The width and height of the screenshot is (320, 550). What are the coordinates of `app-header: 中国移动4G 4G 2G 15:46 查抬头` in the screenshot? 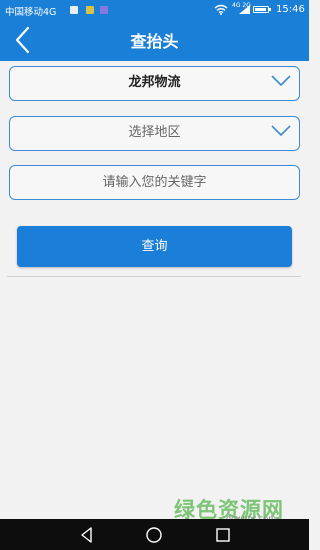 It's located at (154, 30).